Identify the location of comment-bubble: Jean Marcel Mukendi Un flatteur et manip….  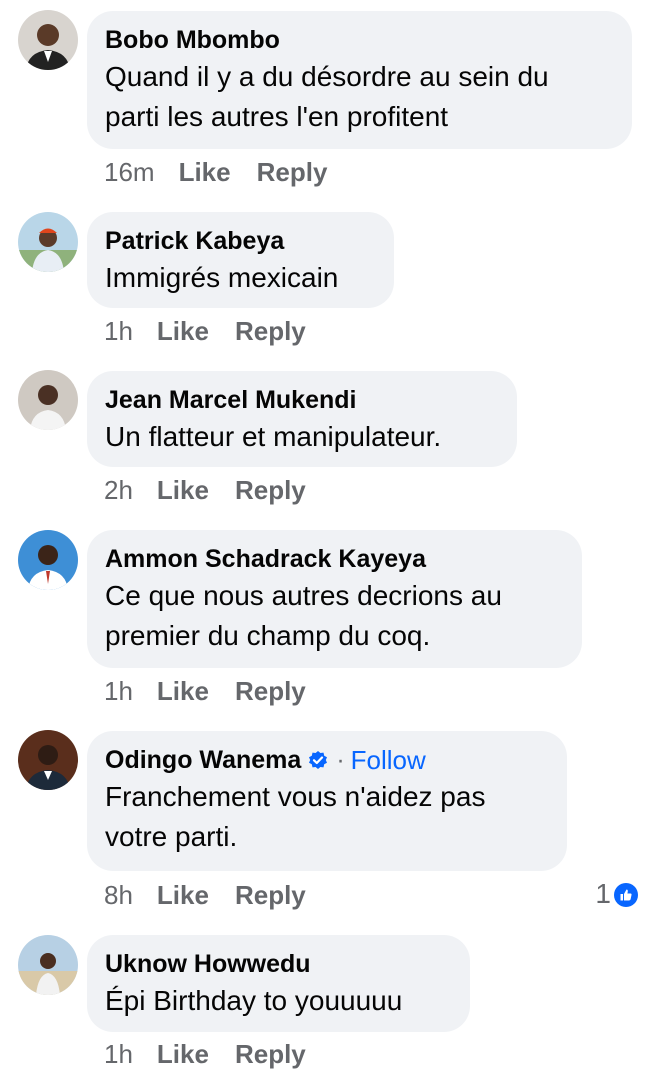
(302, 419).